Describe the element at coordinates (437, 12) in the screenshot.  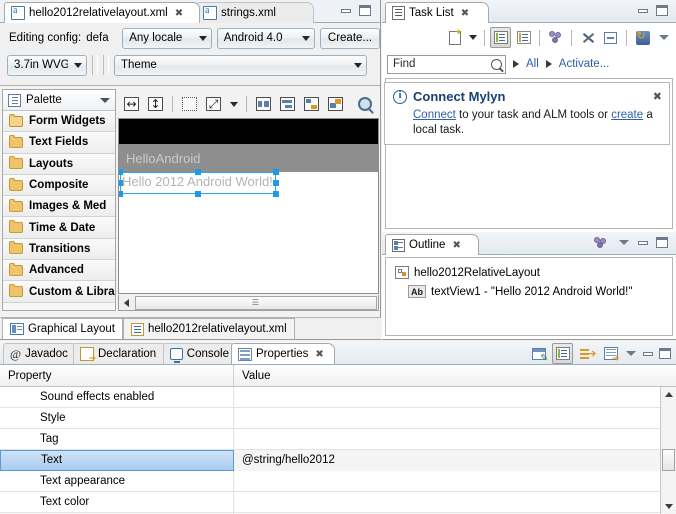
I see `tab-task-list: Task List ✖` at that location.